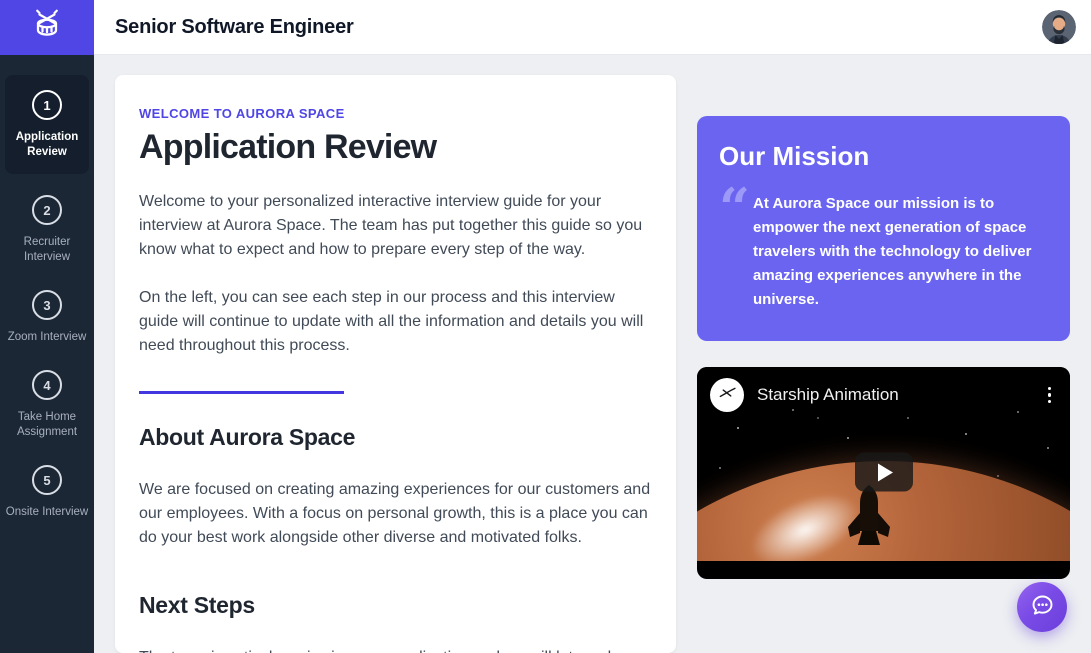 Image resolution: width=1091 pixels, height=653 pixels. Describe the element at coordinates (47, 424) in the screenshot. I see `step-label: Take Home Assignment` at that location.